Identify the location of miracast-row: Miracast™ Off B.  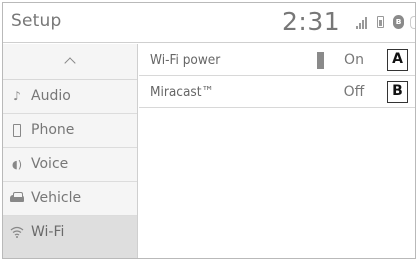
(277, 92).